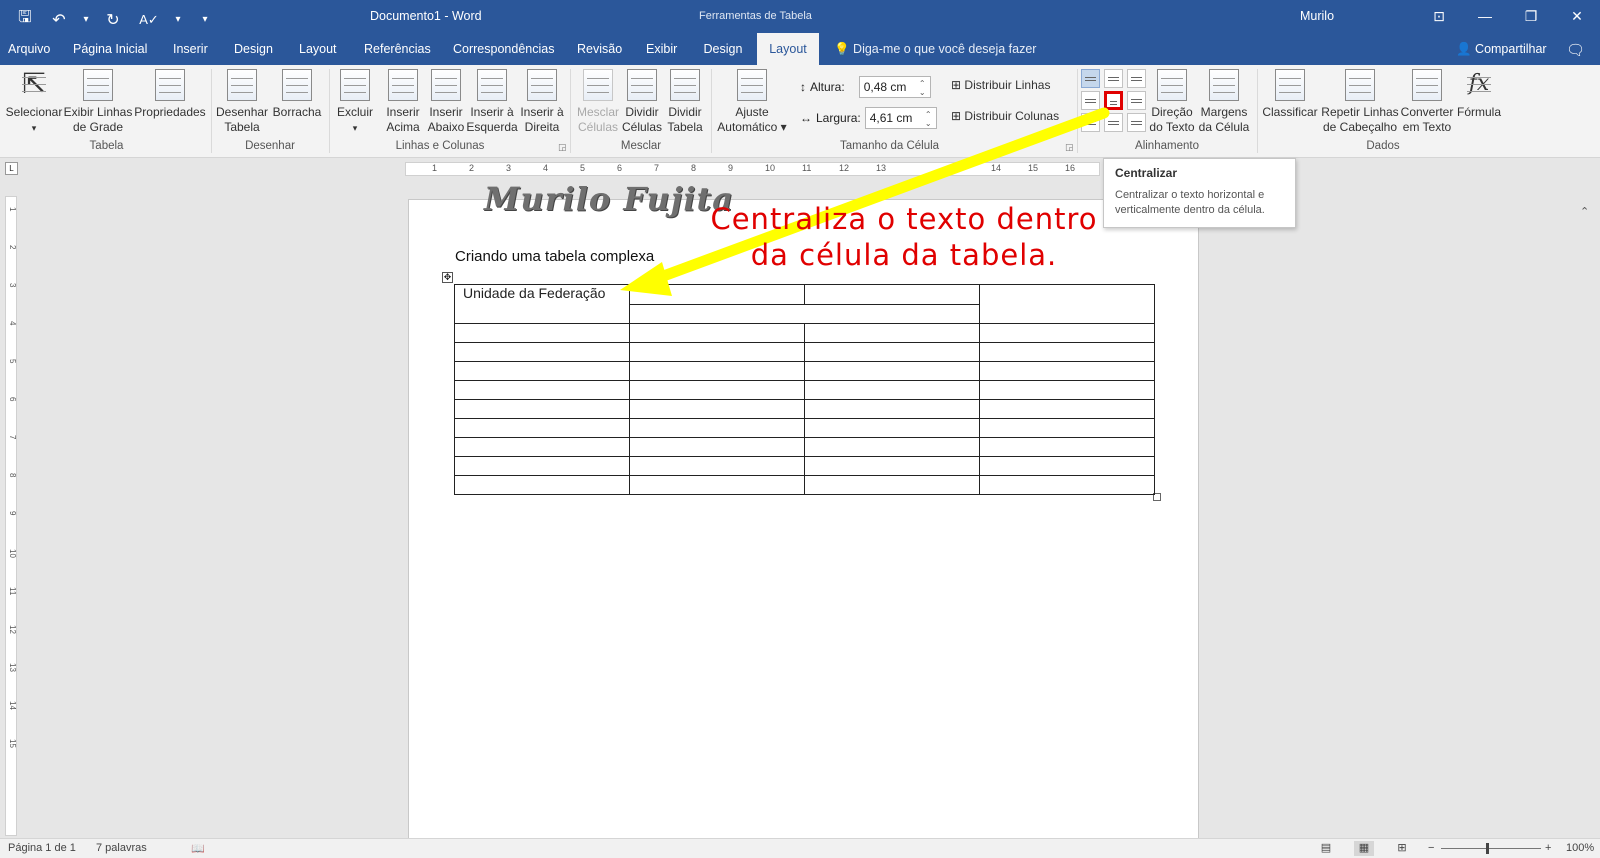 The width and height of the screenshot is (1600, 858). Describe the element at coordinates (723, 49) in the screenshot. I see `tab-table-design: Design` at that location.